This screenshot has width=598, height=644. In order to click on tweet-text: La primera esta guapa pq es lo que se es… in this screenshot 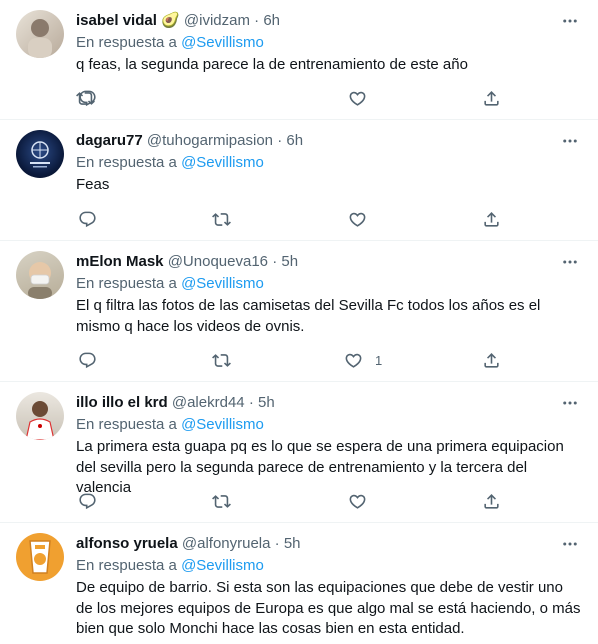, I will do `click(320, 467)`.